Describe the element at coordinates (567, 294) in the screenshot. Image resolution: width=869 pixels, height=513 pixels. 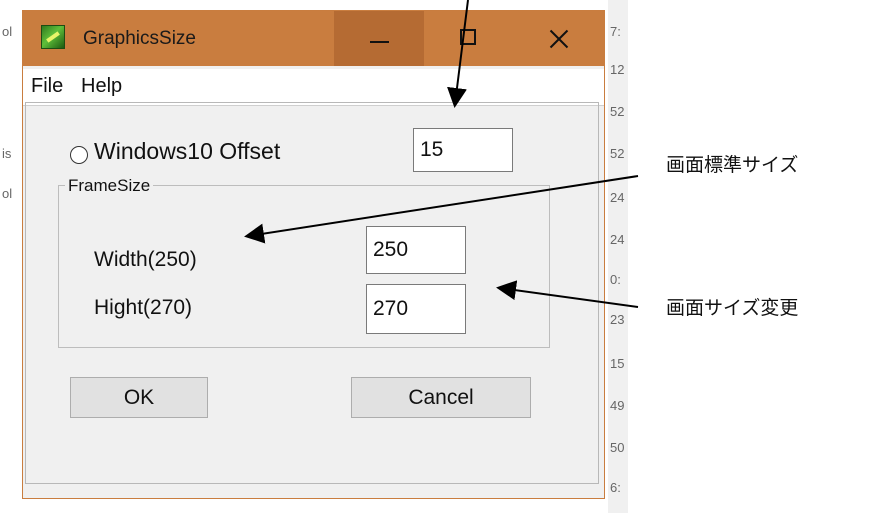
I see `arrow-to-height-input` at that location.